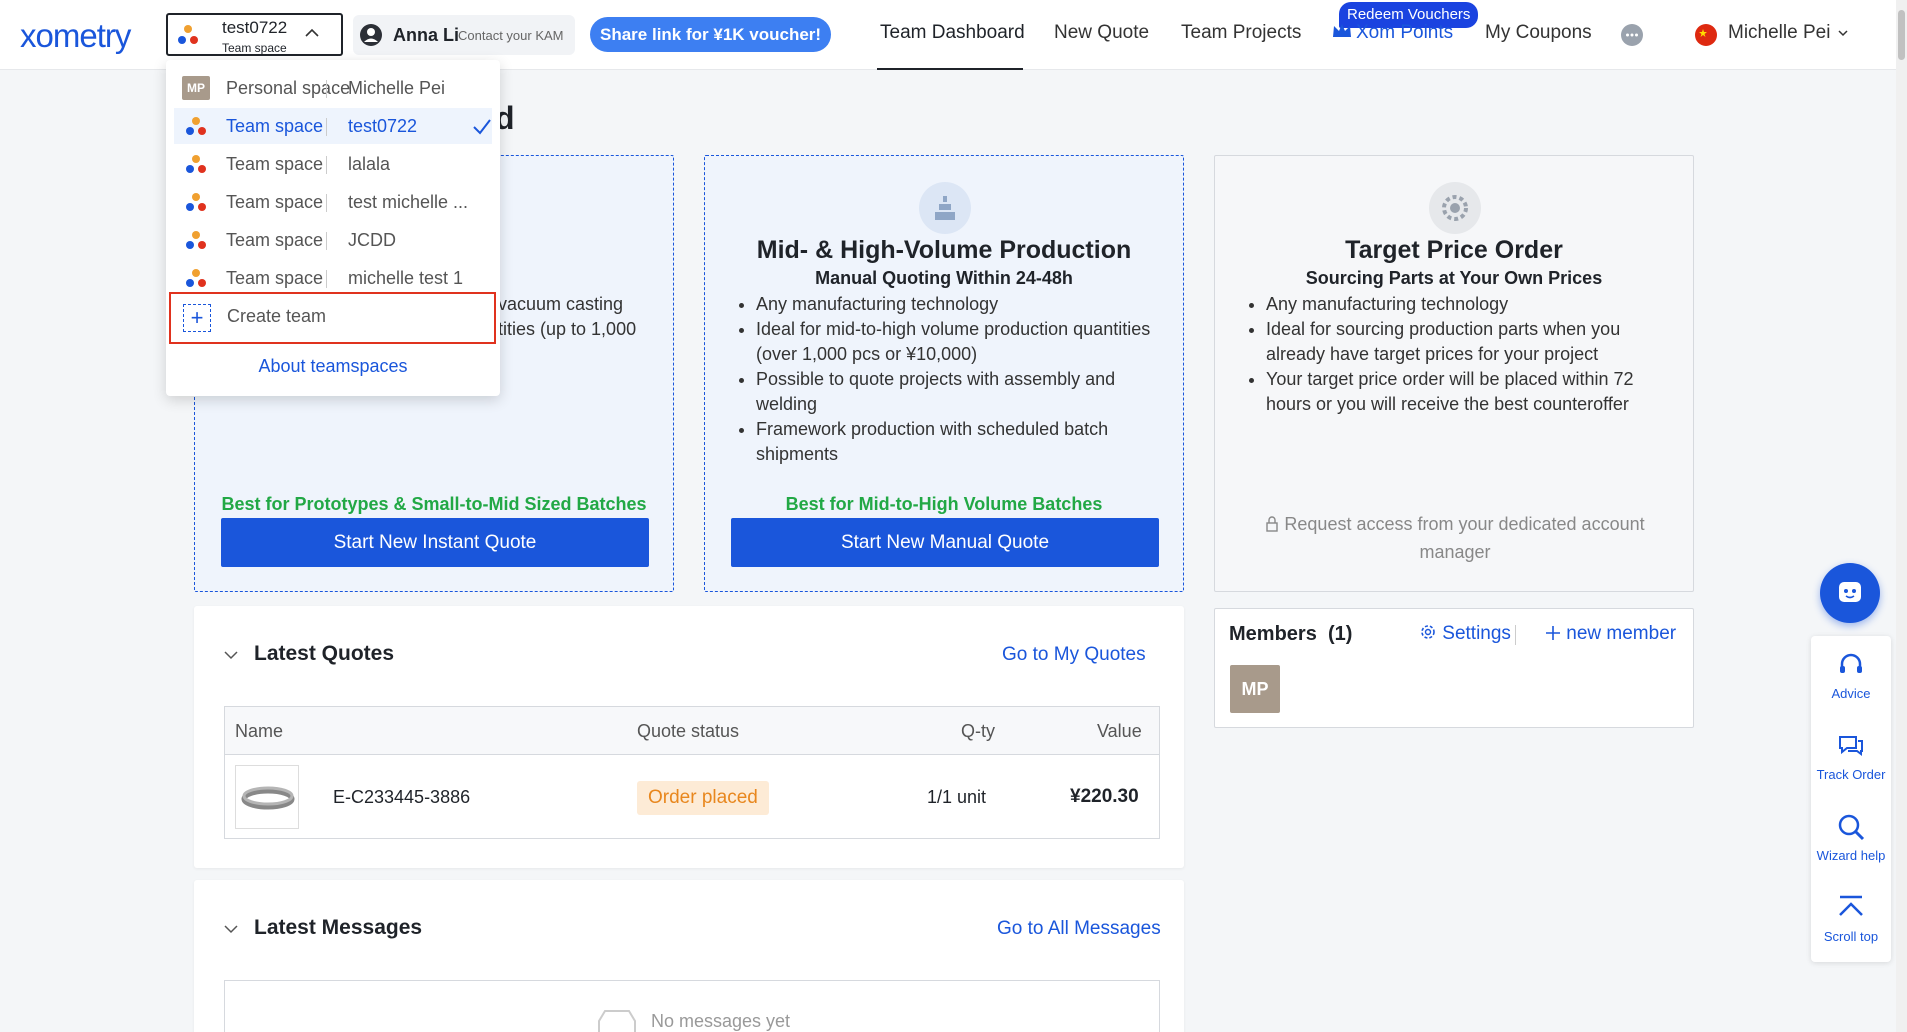 This screenshot has width=1907, height=1032. I want to click on svg-text: xometry, so click(76, 35).